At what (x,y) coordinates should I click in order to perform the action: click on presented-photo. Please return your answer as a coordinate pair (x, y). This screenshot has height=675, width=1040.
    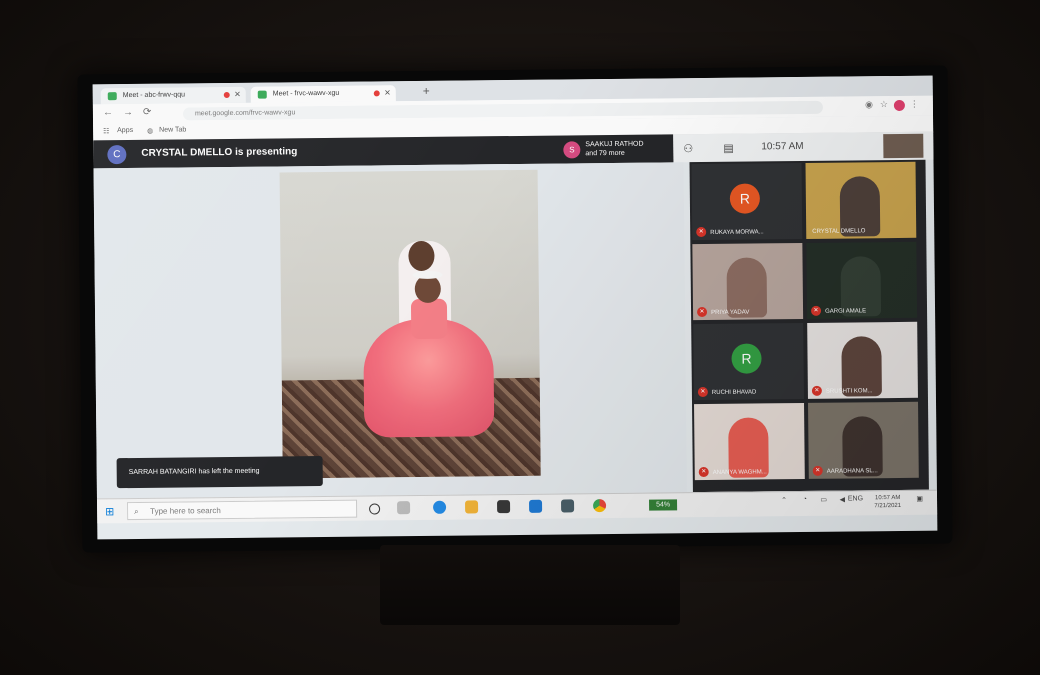
    Looking at the image, I should click on (410, 324).